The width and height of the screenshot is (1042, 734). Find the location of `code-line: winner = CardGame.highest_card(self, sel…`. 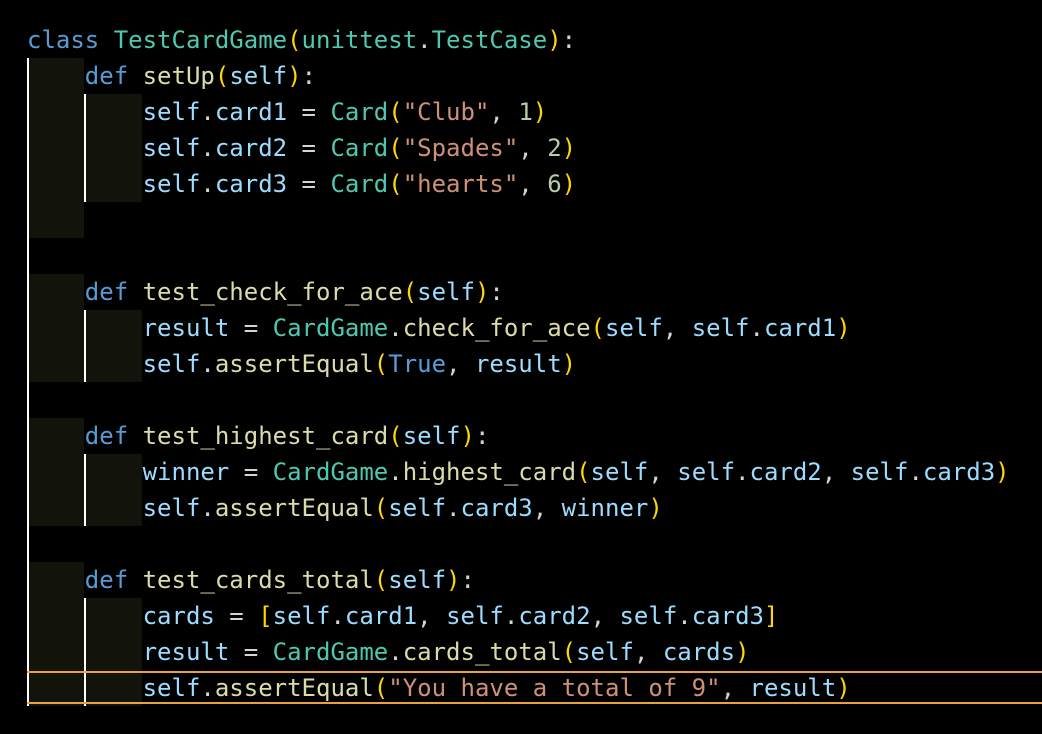

code-line: winner = CardGame.highest_card(self, sel… is located at coordinates (518, 472).